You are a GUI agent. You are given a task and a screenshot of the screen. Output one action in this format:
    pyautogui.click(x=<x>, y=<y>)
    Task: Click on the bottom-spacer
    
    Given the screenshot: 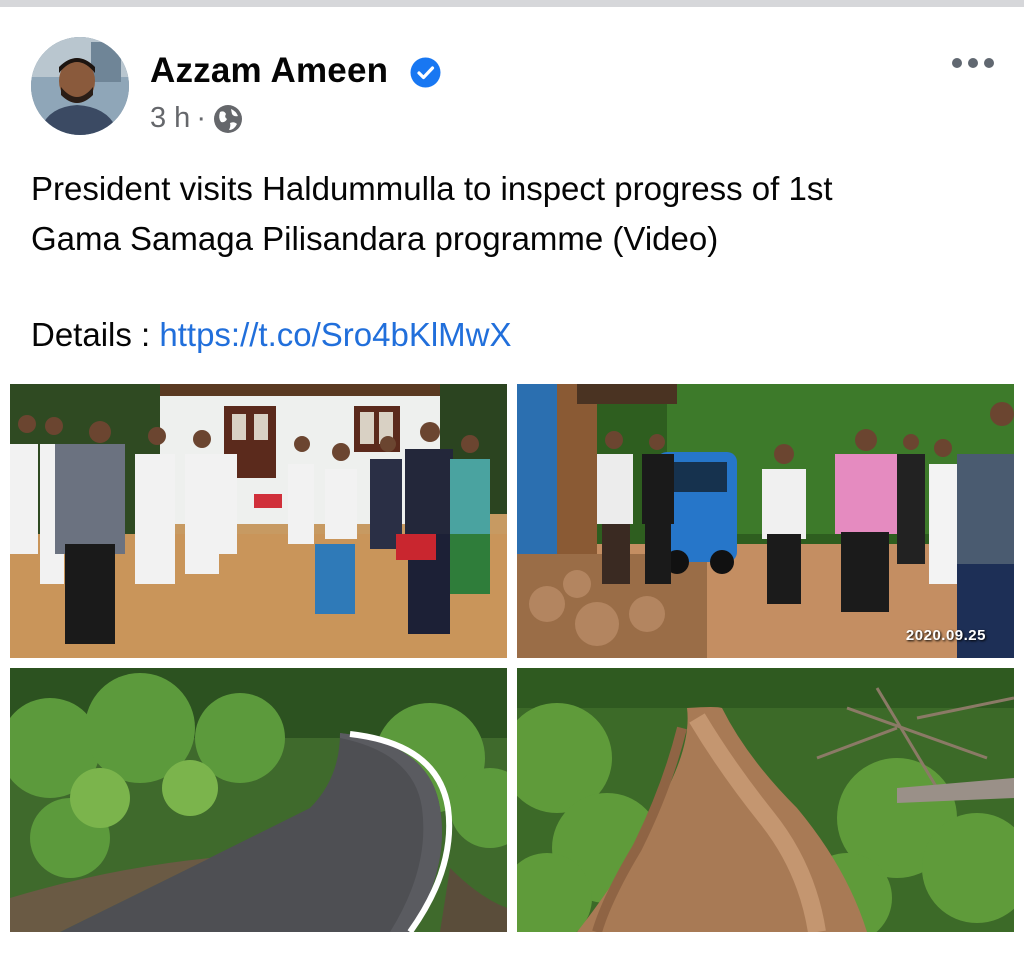 What is the action you would take?
    pyautogui.click(x=512, y=945)
    